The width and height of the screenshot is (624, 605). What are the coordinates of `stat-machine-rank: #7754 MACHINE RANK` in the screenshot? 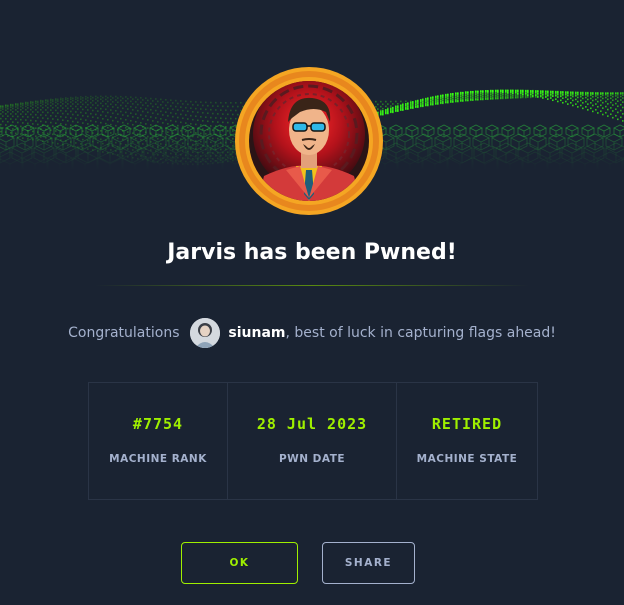 It's located at (158, 441).